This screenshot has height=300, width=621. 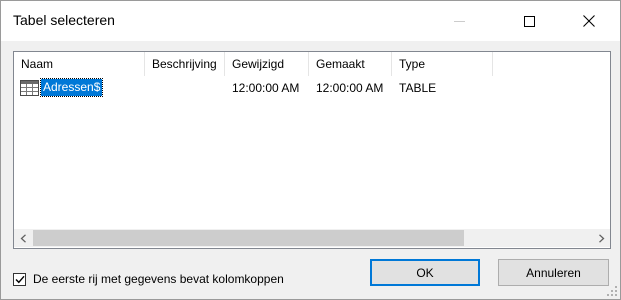 I want to click on column-header-description: Beschrijving, so click(x=184, y=64).